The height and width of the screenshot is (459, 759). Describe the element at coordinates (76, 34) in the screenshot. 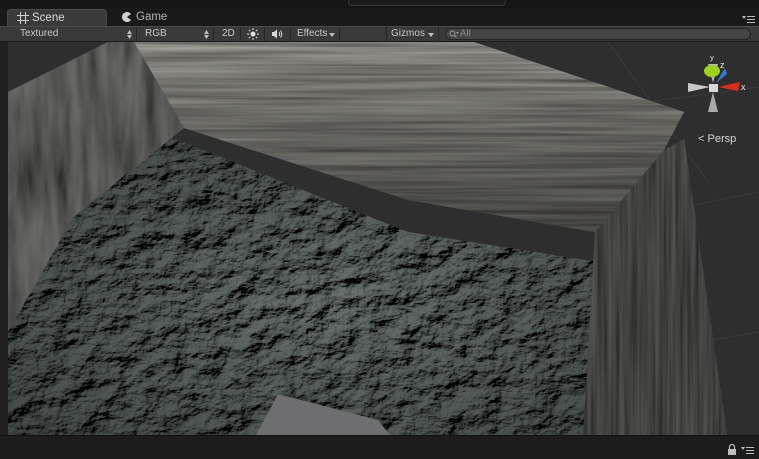

I see `draw-mode-select: Textured` at that location.